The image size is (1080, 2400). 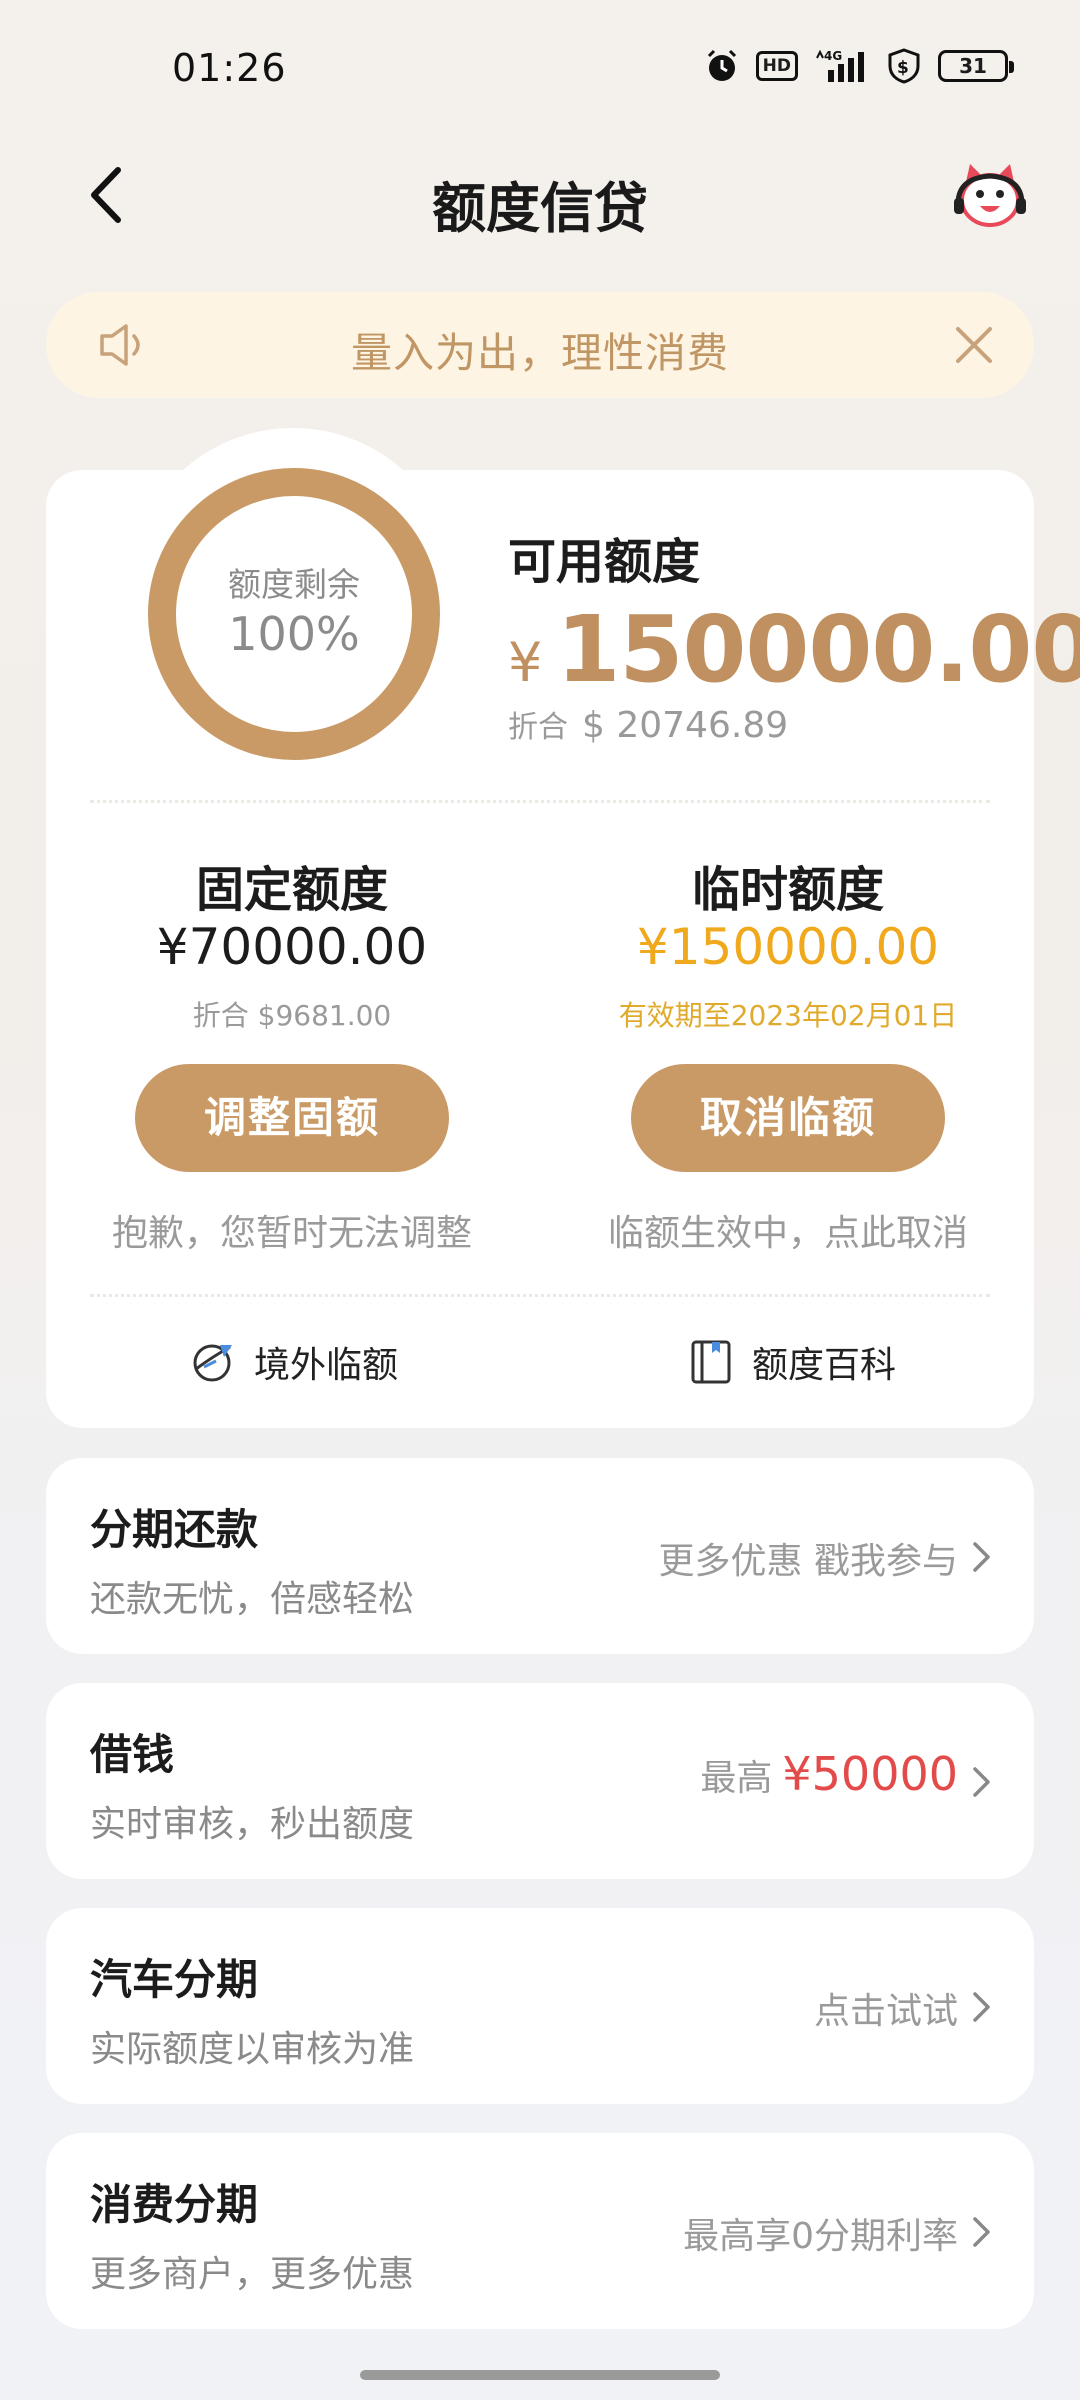 What do you see at coordinates (818, 649) in the screenshot?
I see `available-value: 150000.00` at bounding box center [818, 649].